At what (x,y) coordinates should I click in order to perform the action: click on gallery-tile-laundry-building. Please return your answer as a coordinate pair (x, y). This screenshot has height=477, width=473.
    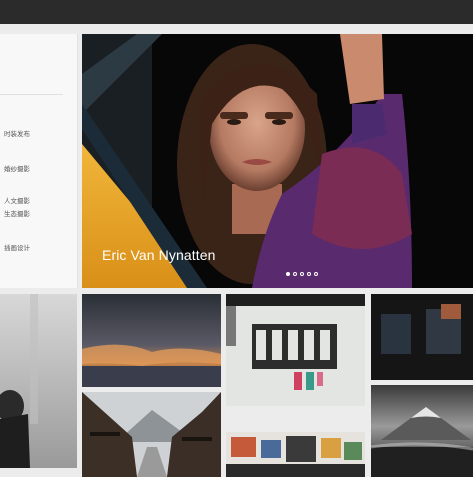
    Looking at the image, I should click on (295, 350).